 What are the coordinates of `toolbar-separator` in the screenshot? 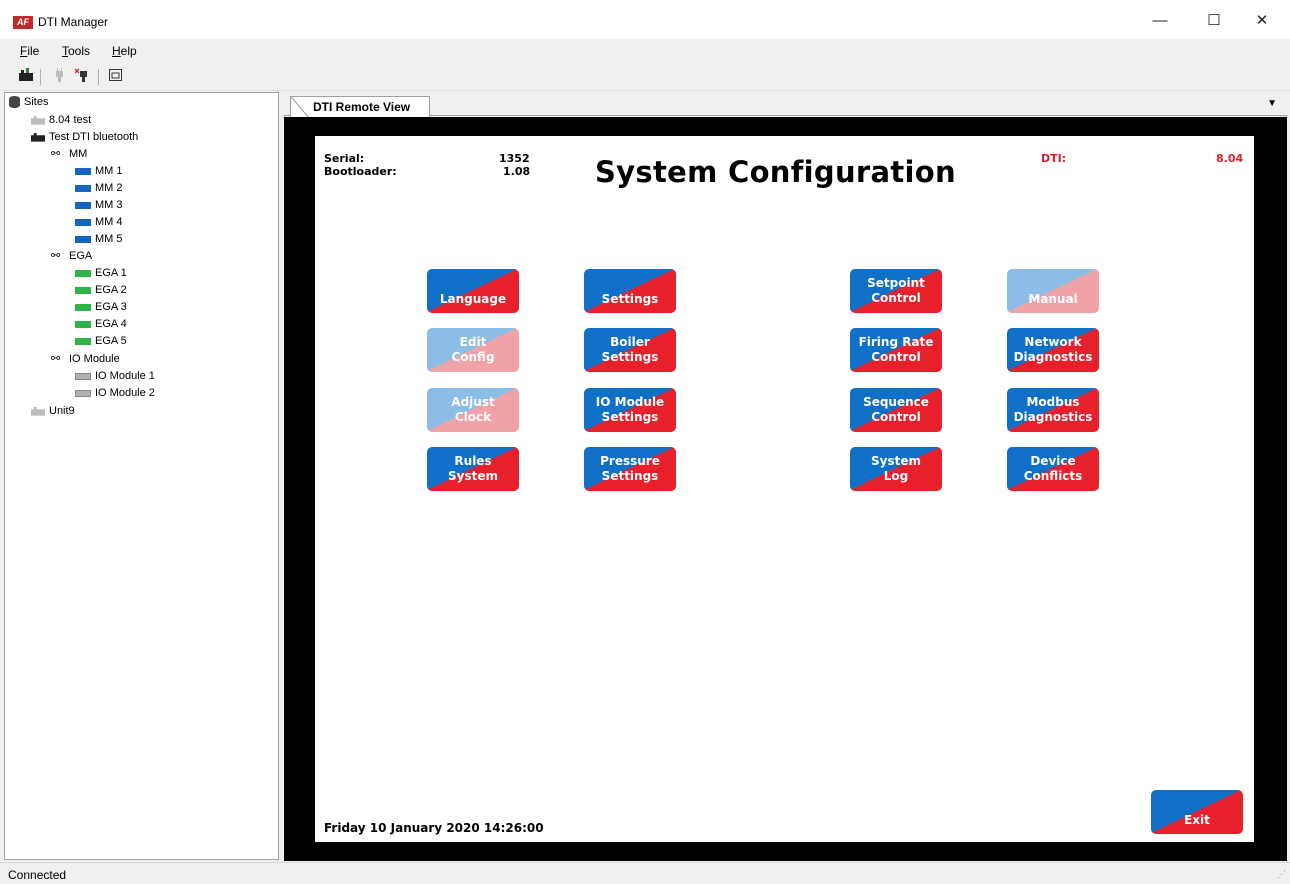 It's located at (40, 77).